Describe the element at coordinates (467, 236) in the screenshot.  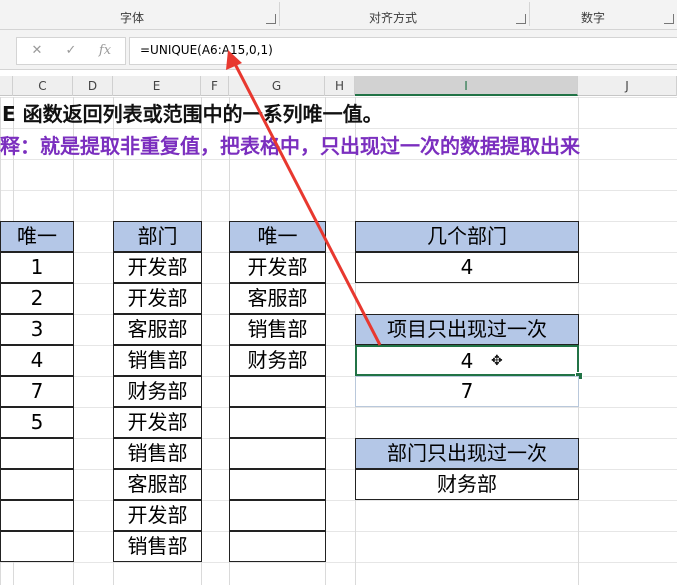
I see `dept-count-header: 几个部门` at that location.